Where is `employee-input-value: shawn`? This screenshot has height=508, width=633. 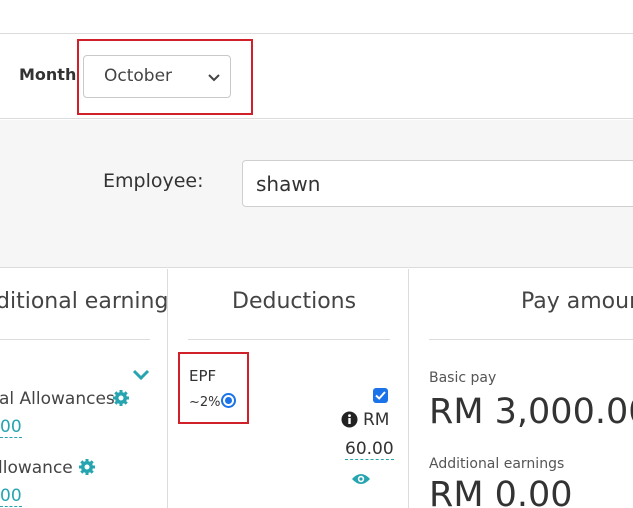
employee-input-value: shawn is located at coordinates (288, 184).